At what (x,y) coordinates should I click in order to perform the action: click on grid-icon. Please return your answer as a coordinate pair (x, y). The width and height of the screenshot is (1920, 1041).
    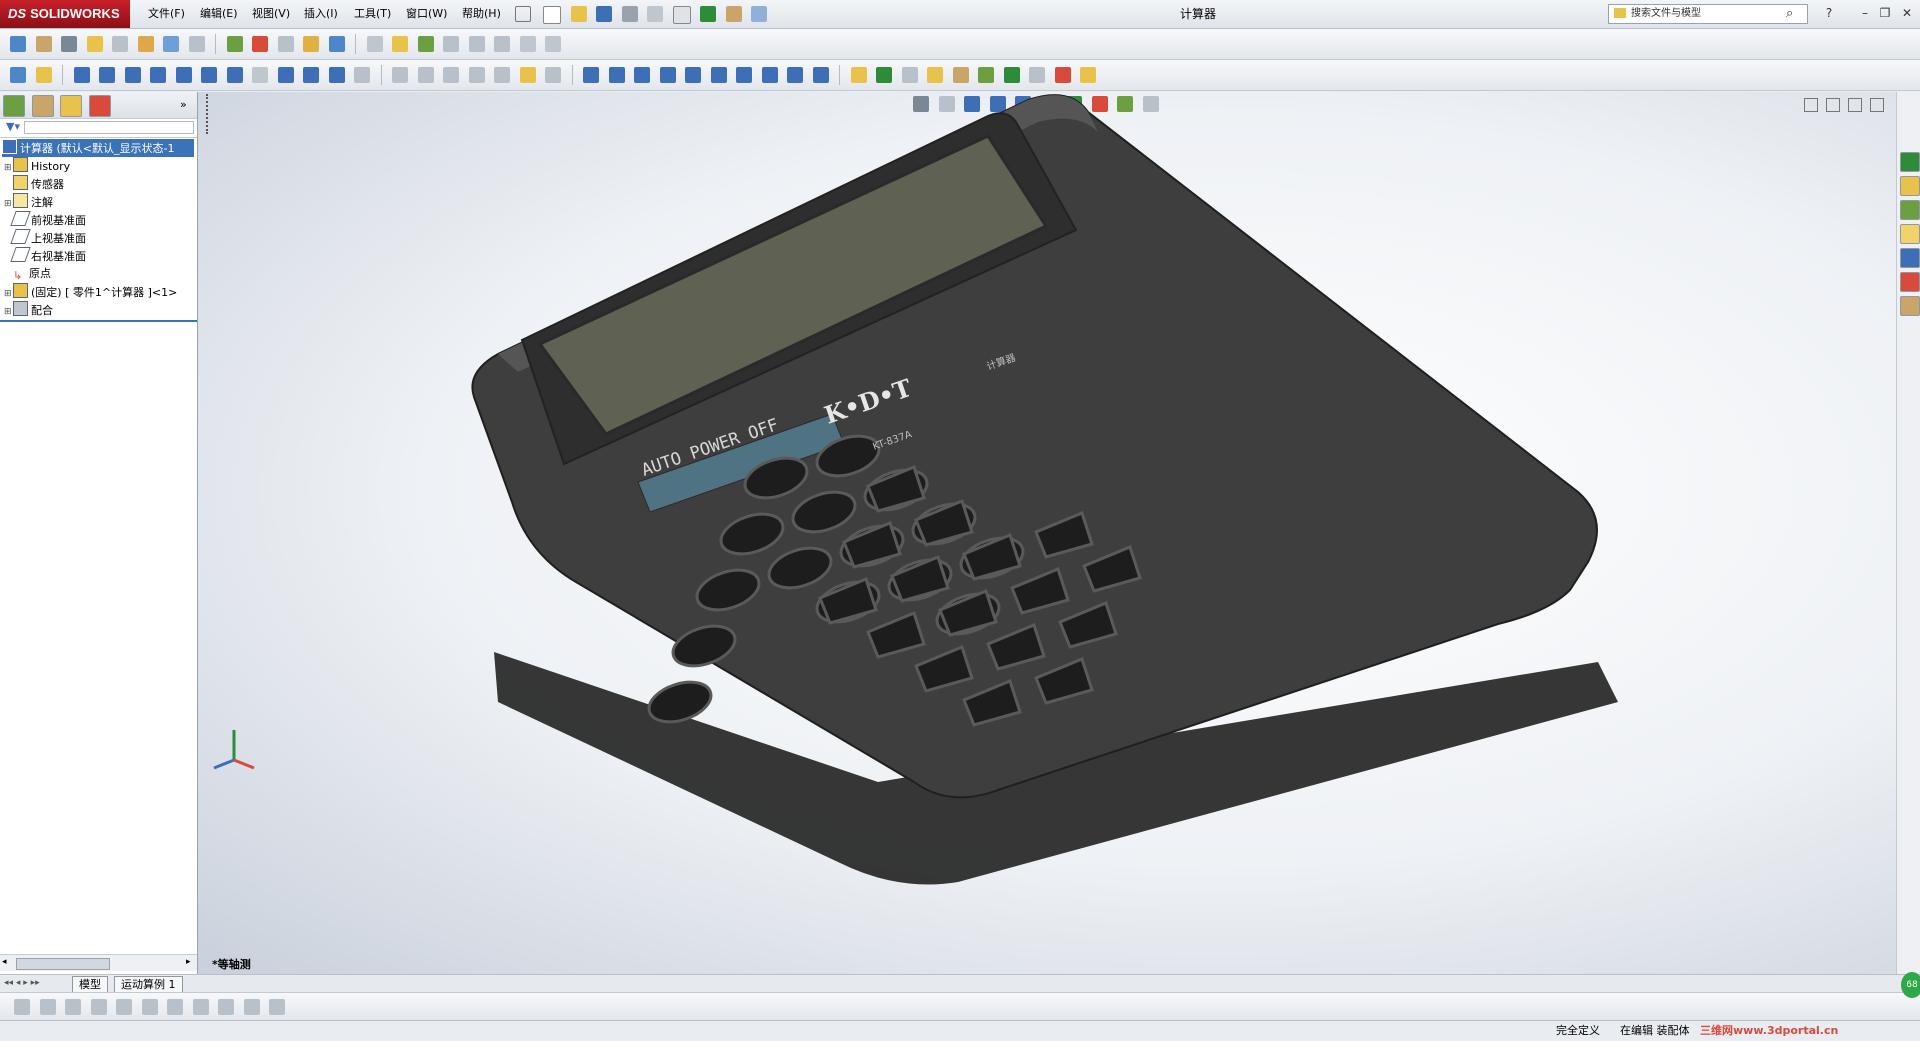
    Looking at the image, I should click on (251, 1007).